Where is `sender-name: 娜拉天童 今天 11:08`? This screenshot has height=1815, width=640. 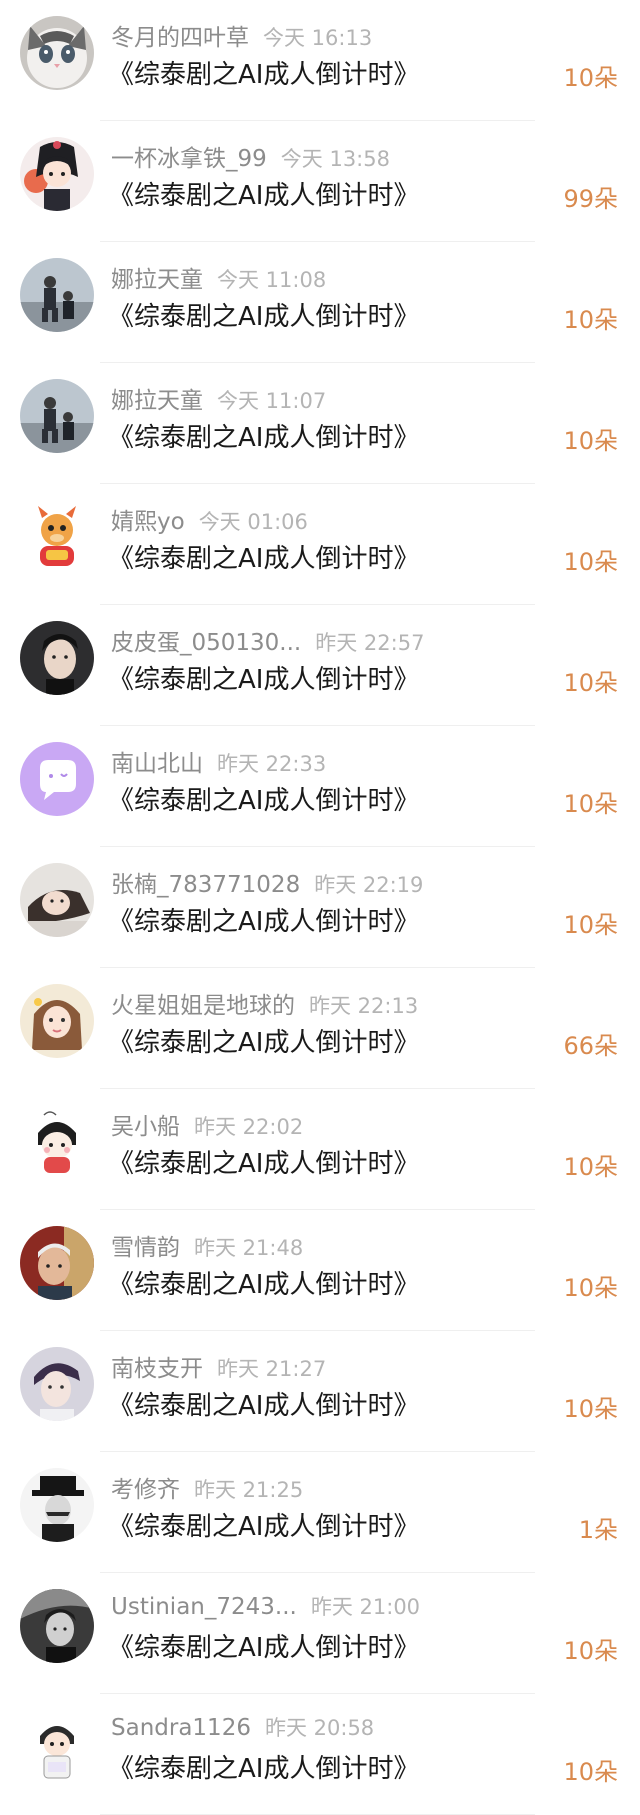 sender-name: 娜拉天童 今天 11:08 is located at coordinates (218, 277).